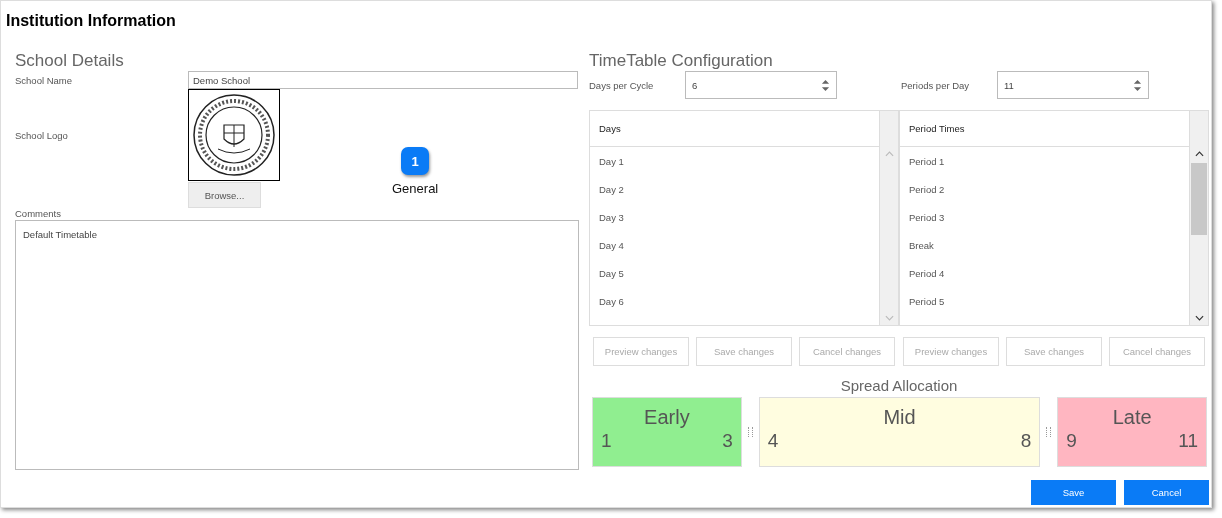  I want to click on list-row: Day 2, so click(734, 189).